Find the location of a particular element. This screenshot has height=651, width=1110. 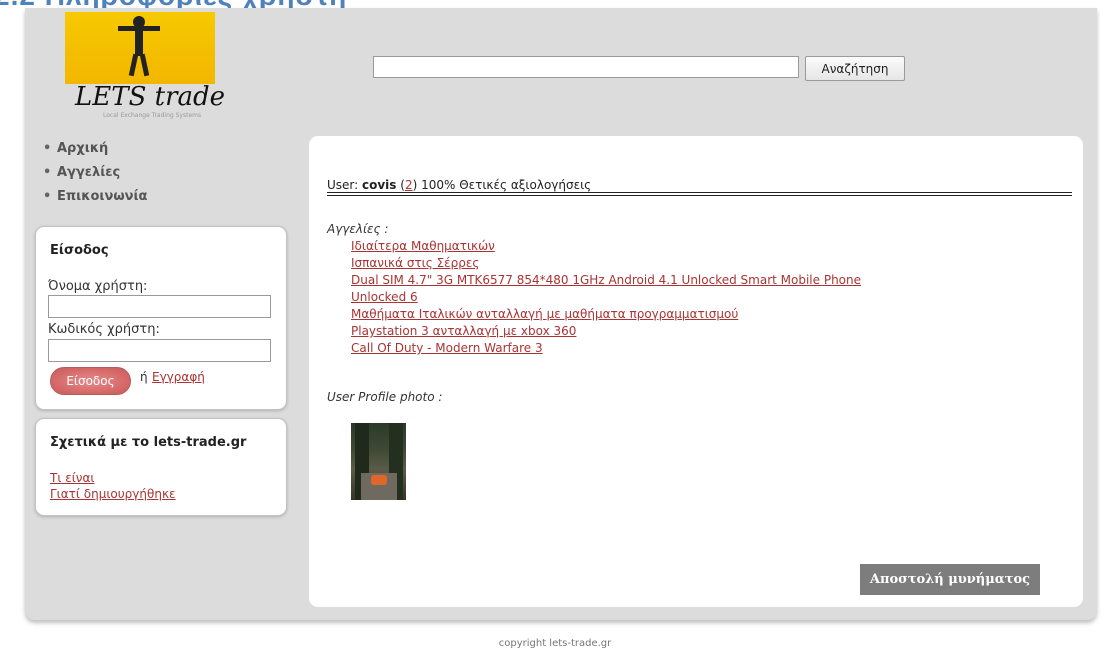

logo-figure-body is located at coordinates (139, 42).